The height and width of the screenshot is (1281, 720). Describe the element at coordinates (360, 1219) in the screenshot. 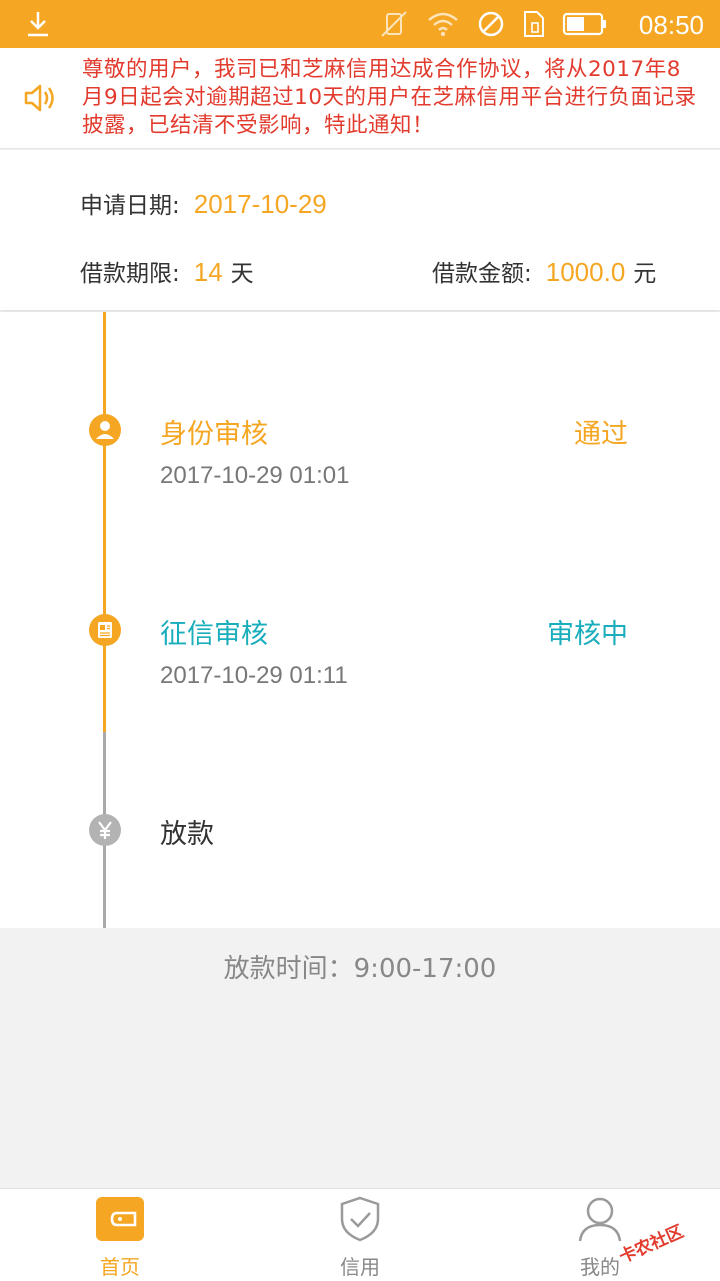

I see `shield-check-icon` at that location.